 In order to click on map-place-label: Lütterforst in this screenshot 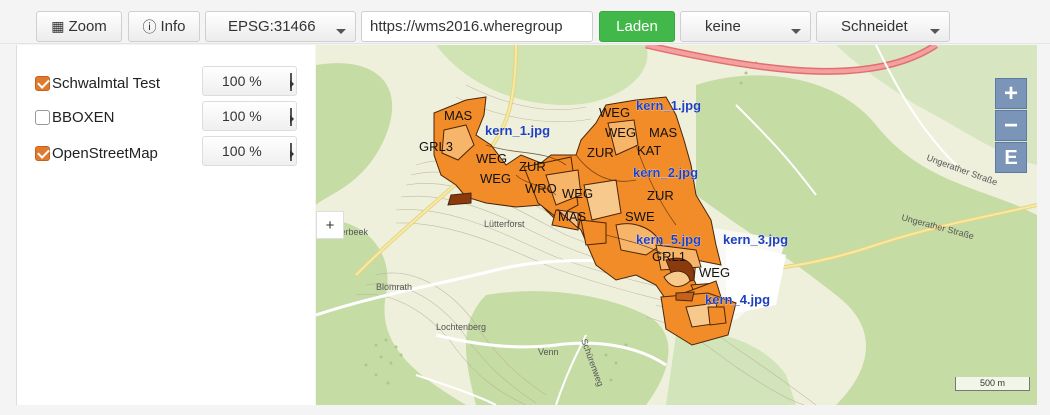, I will do `click(504, 224)`.